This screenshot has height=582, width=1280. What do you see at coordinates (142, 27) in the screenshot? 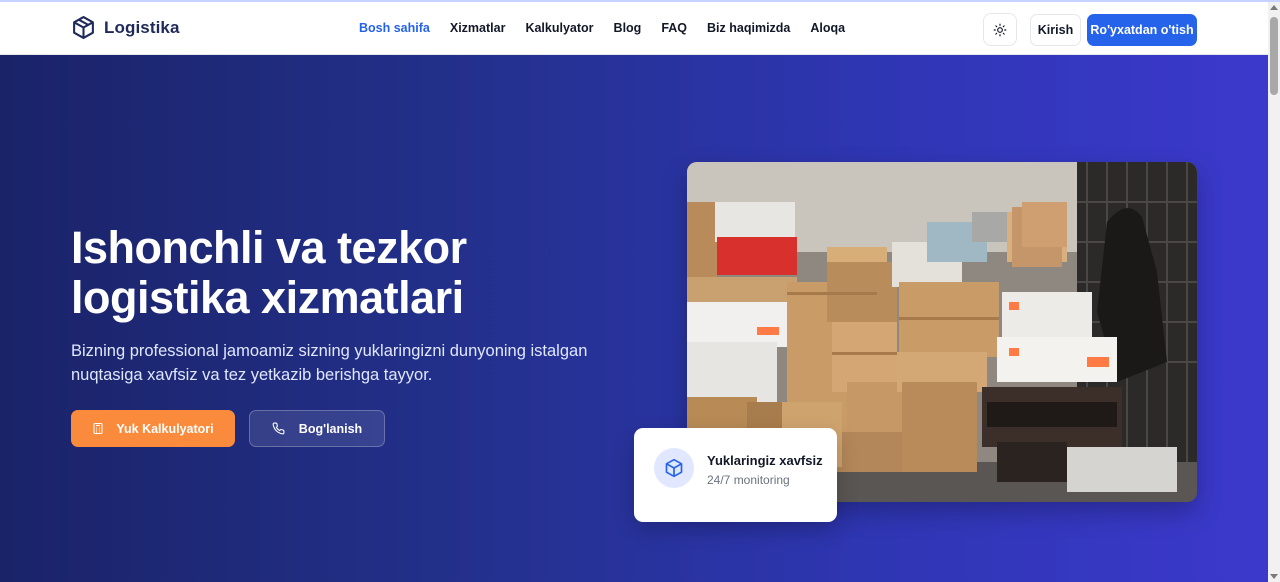
I see `brand-name: Logistika` at bounding box center [142, 27].